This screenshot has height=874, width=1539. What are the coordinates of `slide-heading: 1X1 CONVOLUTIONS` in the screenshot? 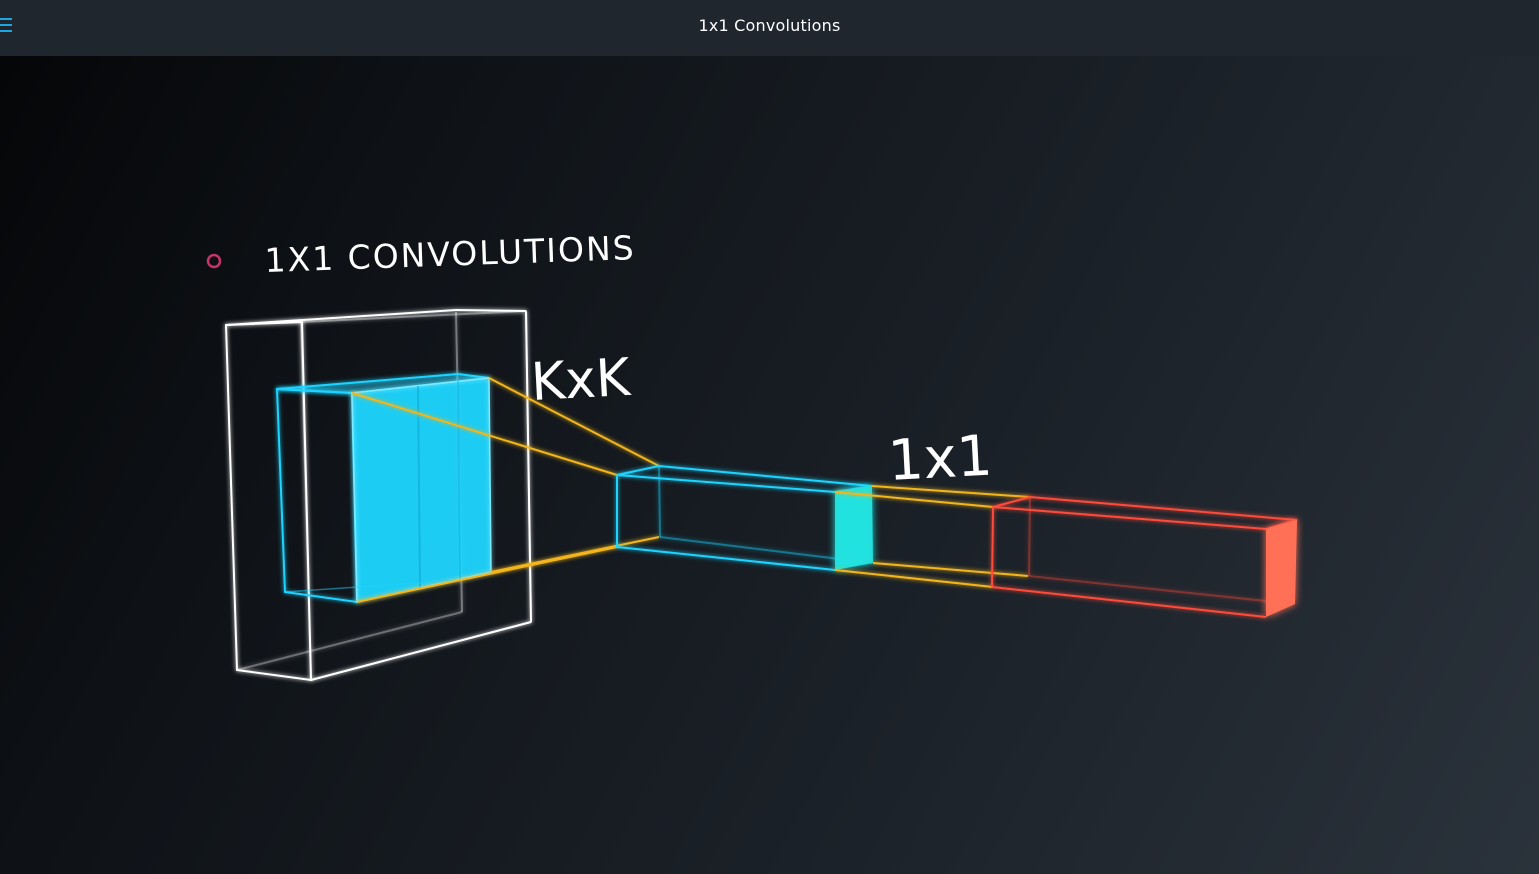 It's located at (450, 254).